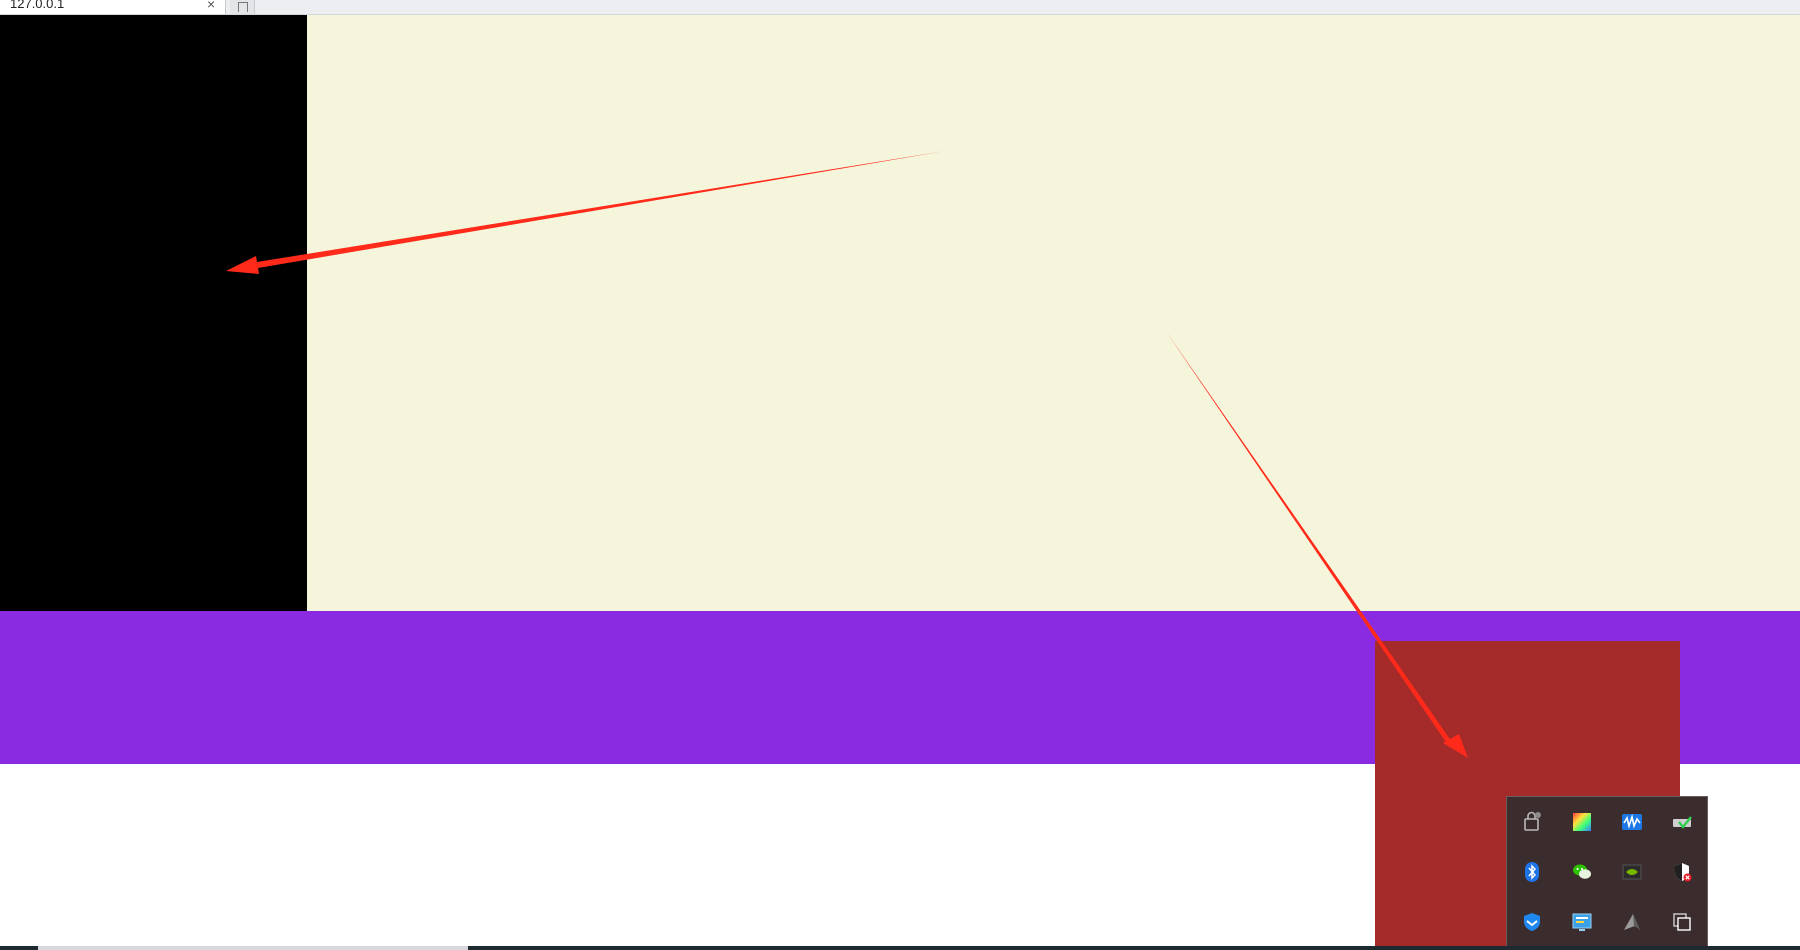 The image size is (1800, 950). Describe the element at coordinates (1632, 822) in the screenshot. I see `audio-waveform-icon` at that location.